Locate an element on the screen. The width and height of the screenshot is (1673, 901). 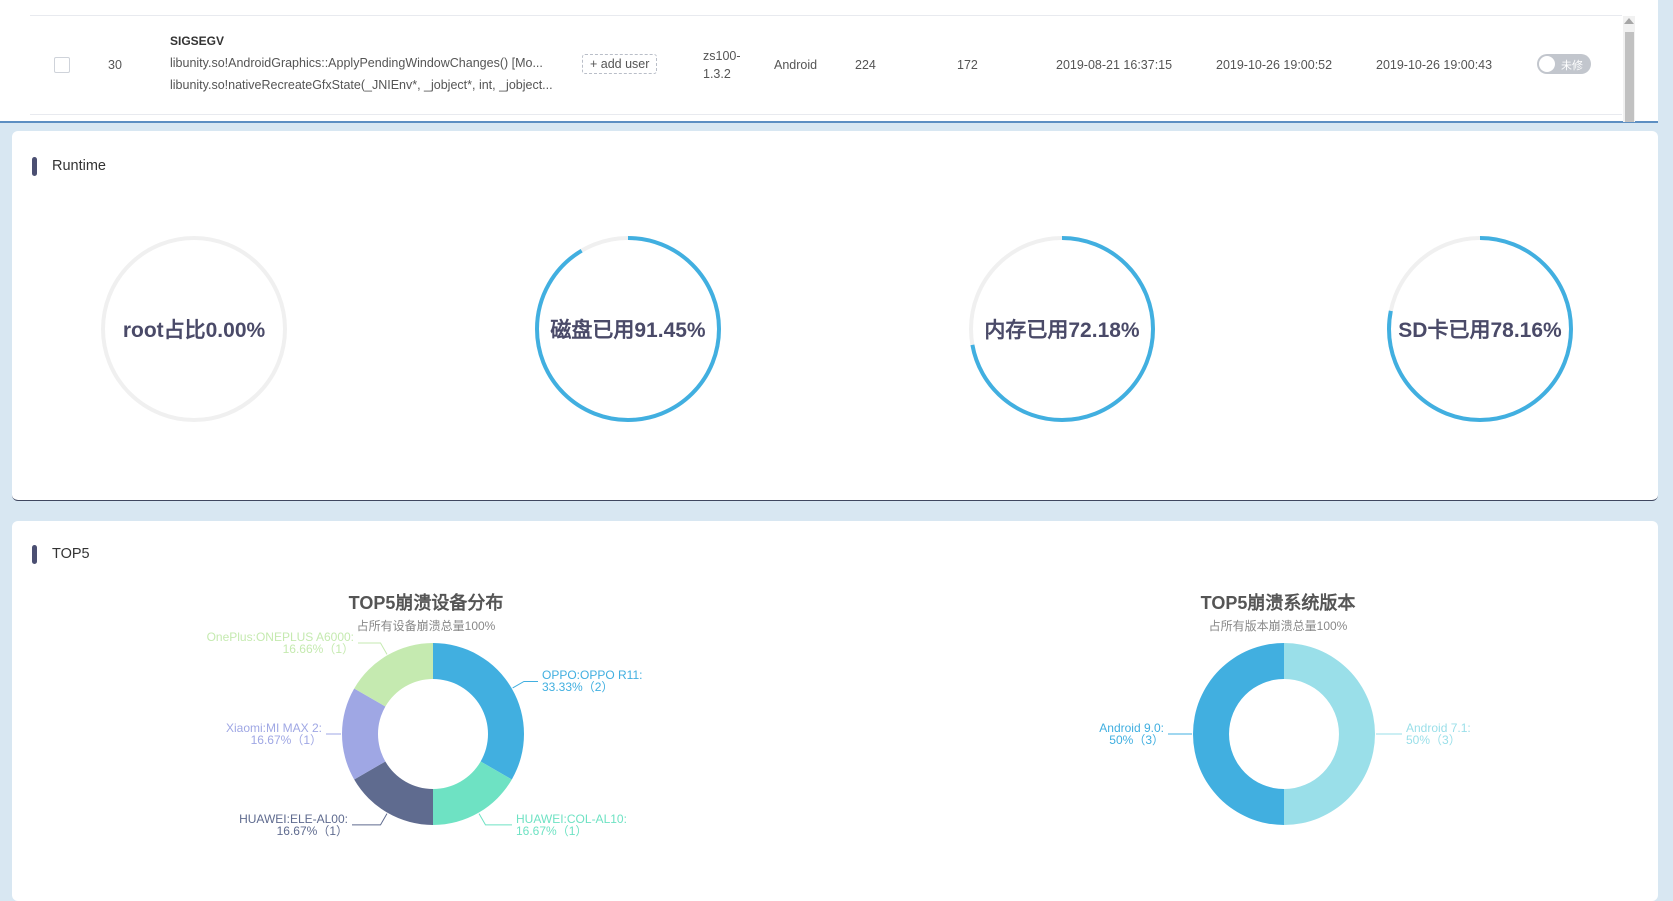
pie-label-value: 33.33%（2） is located at coordinates (592, 687).